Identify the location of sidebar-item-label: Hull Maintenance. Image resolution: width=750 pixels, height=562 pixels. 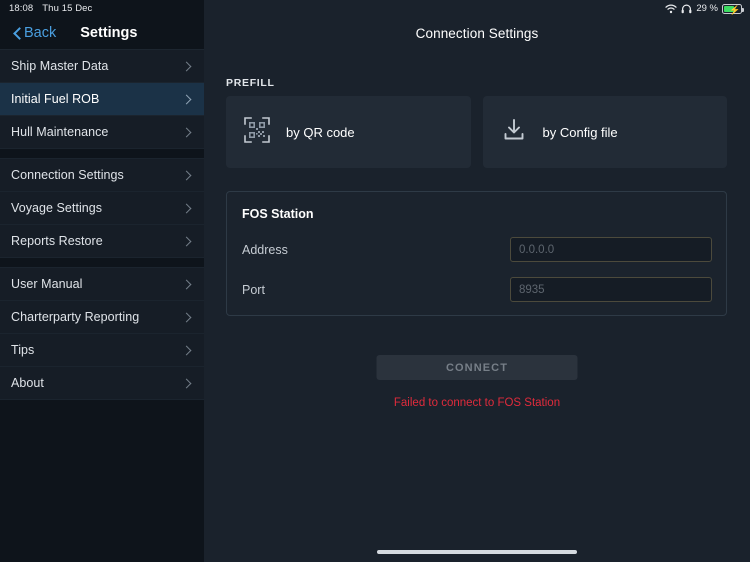
(60, 132).